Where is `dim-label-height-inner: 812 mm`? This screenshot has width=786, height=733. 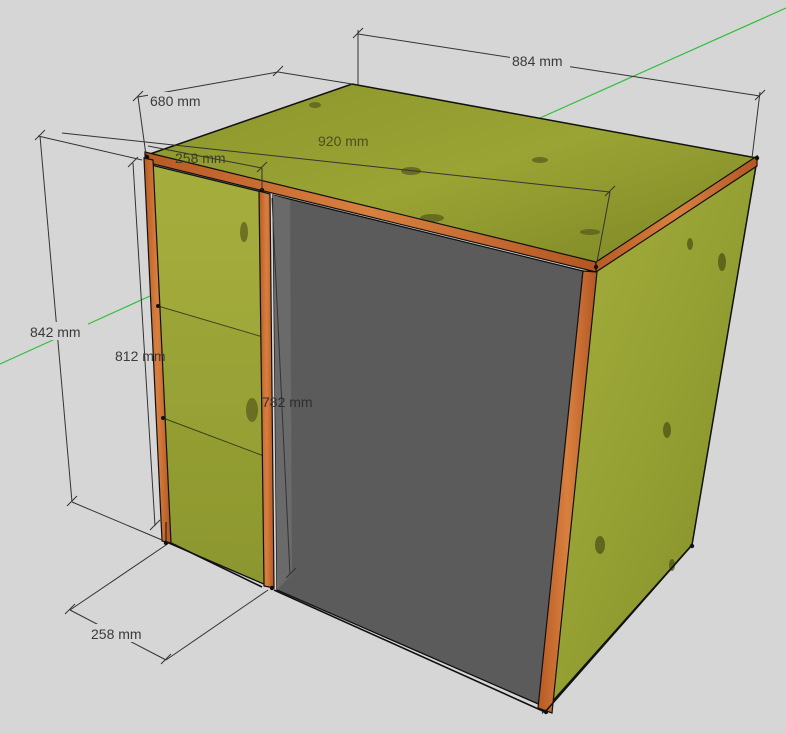
dim-label-height-inner: 812 mm is located at coordinates (140, 356).